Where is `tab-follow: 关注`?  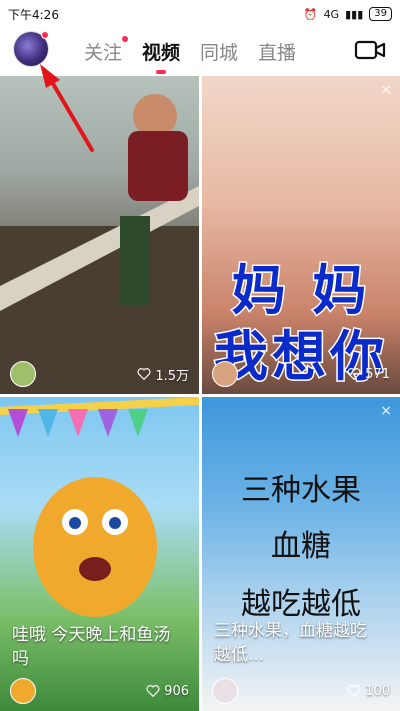
tab-follow: 关注 is located at coordinates (106, 50).